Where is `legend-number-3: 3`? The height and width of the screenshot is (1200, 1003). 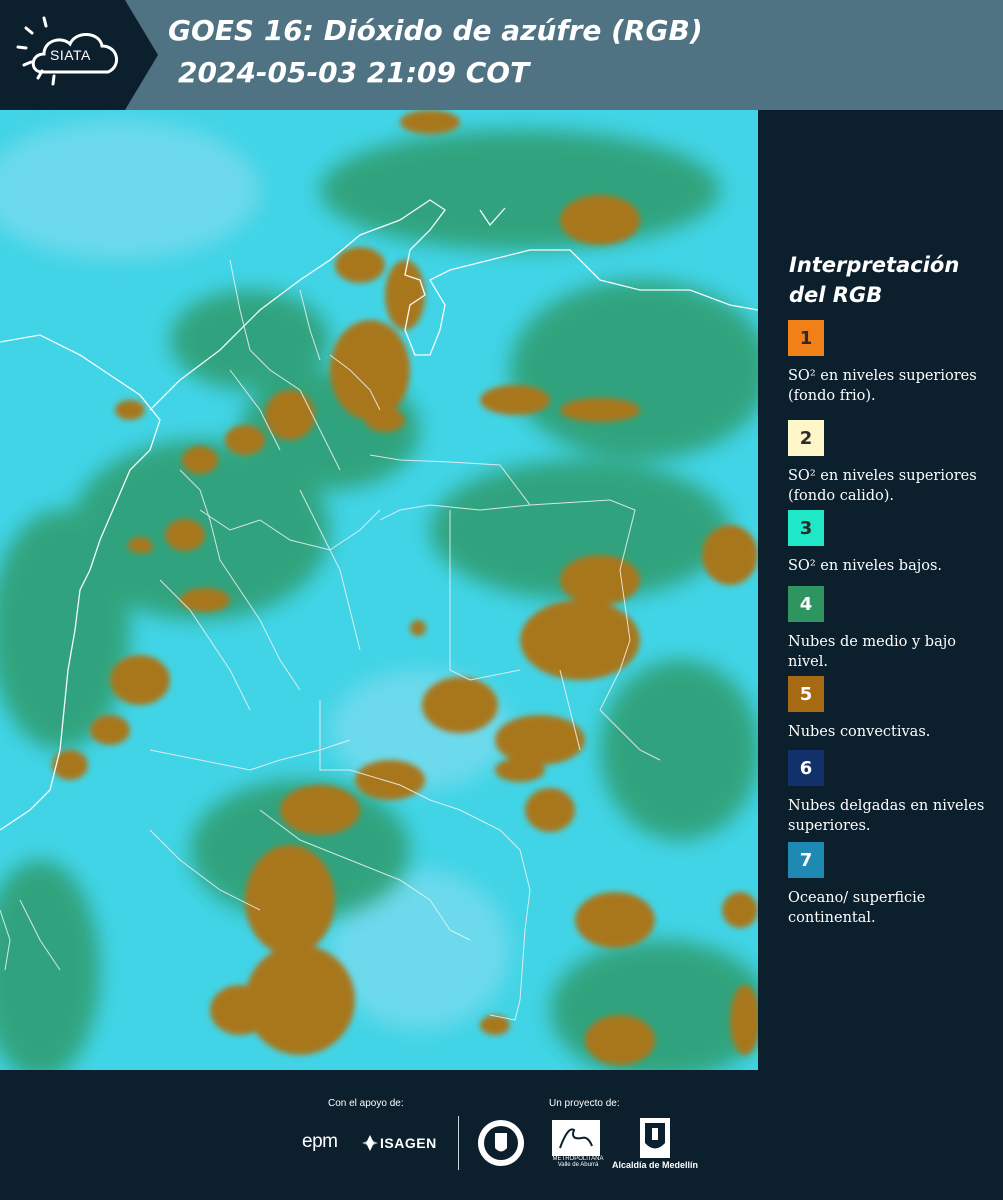
legend-number-3: 3 is located at coordinates (806, 528).